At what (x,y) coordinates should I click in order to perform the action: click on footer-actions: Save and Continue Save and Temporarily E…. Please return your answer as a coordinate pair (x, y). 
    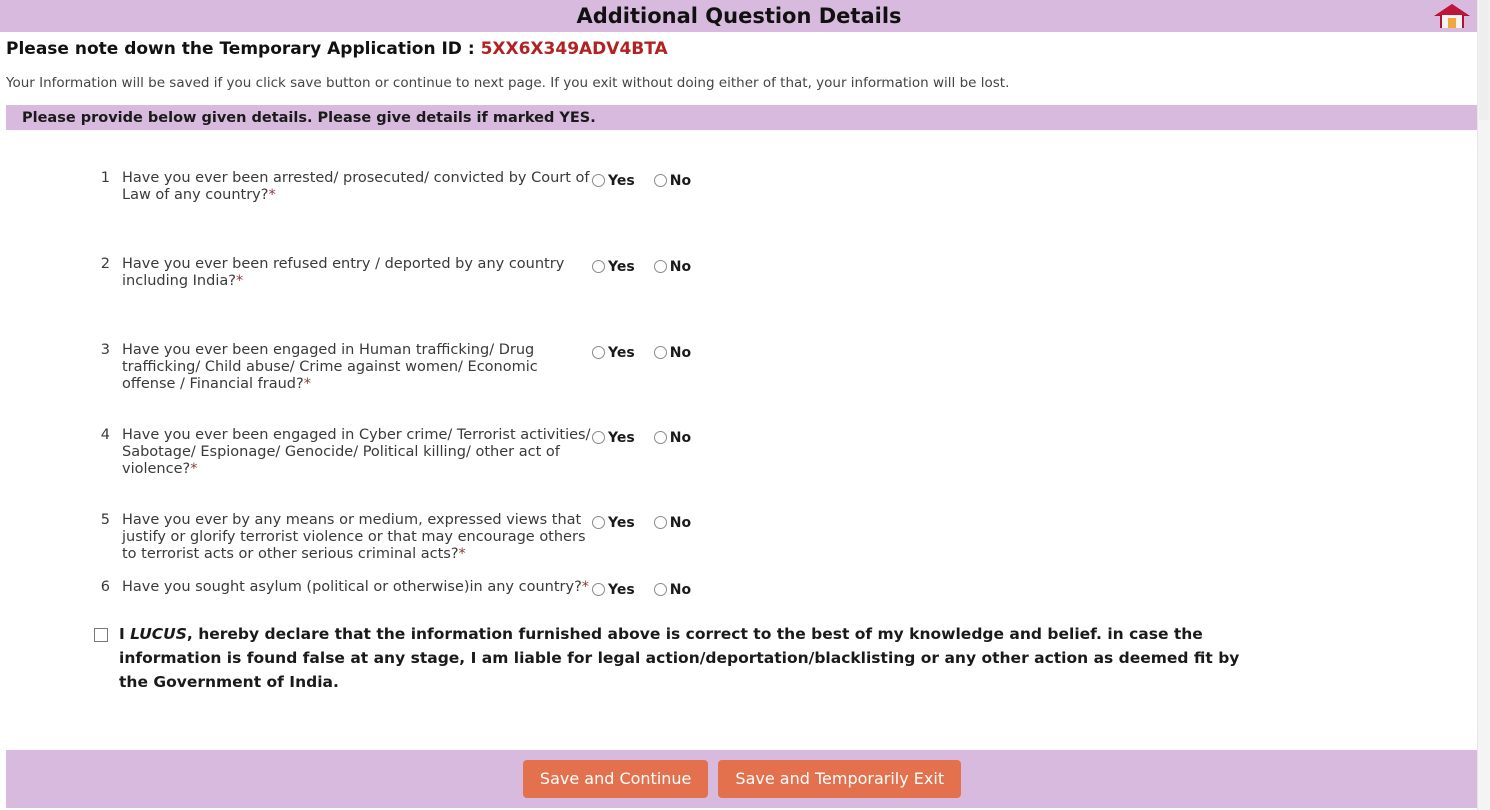
    Looking at the image, I should click on (742, 779).